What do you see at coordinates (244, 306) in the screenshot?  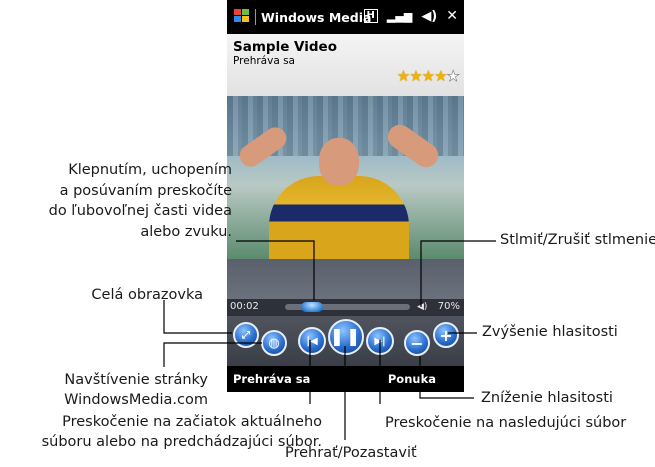 I see `elapsed-time: 00:02` at bounding box center [244, 306].